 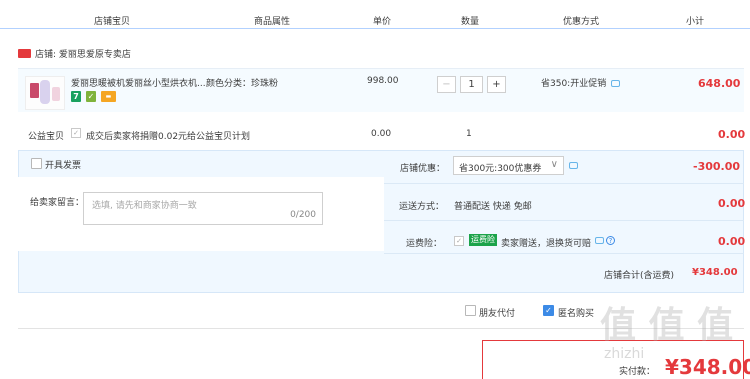 What do you see at coordinates (112, 22) in the screenshot?
I see `header-shop-item: 店铺宝贝` at bounding box center [112, 22].